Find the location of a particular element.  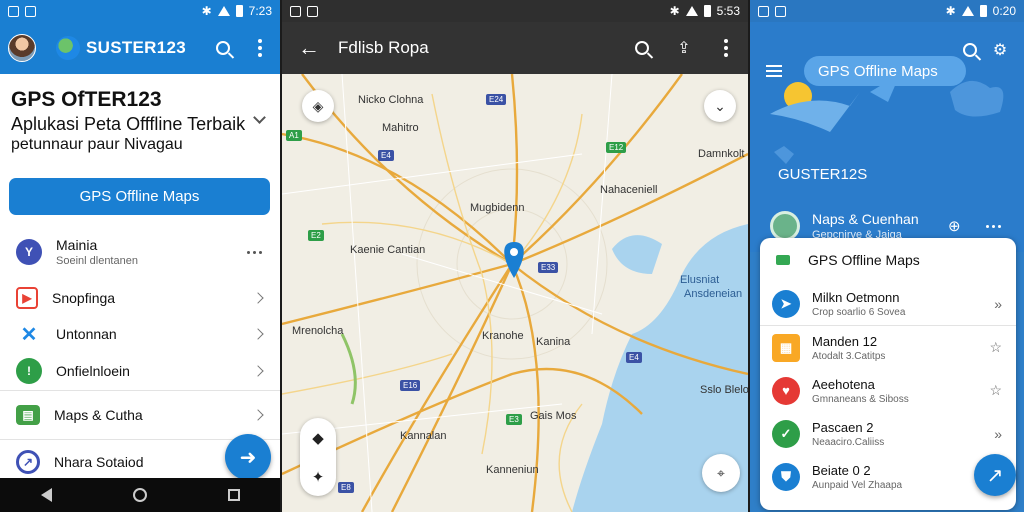

status-time: 0:20 is located at coordinates (1004, 11).